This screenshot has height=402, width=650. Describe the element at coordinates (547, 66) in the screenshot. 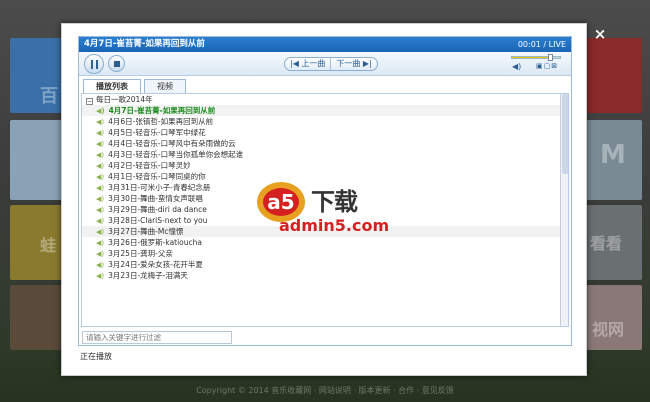

I see `mode-icons: ▣▢⊠` at that location.